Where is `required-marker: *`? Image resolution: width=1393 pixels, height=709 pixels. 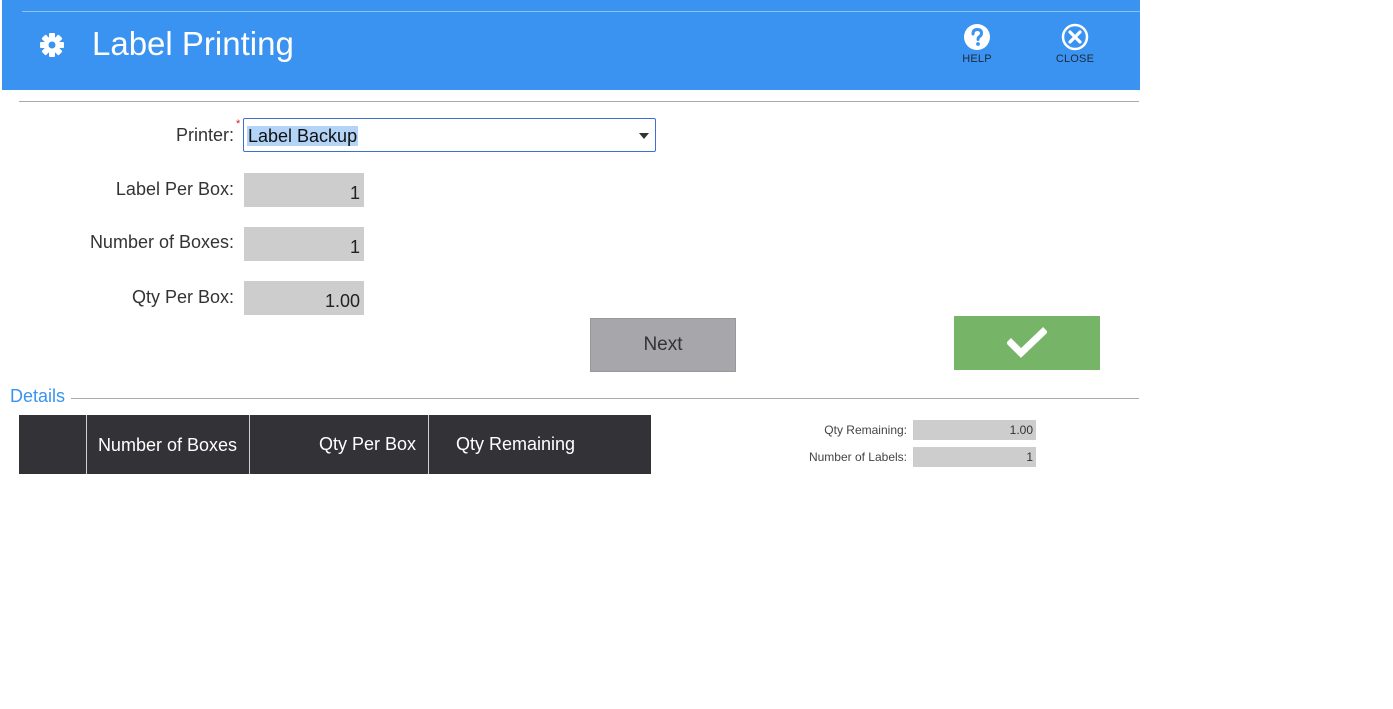
required-marker: * is located at coordinates (238, 124).